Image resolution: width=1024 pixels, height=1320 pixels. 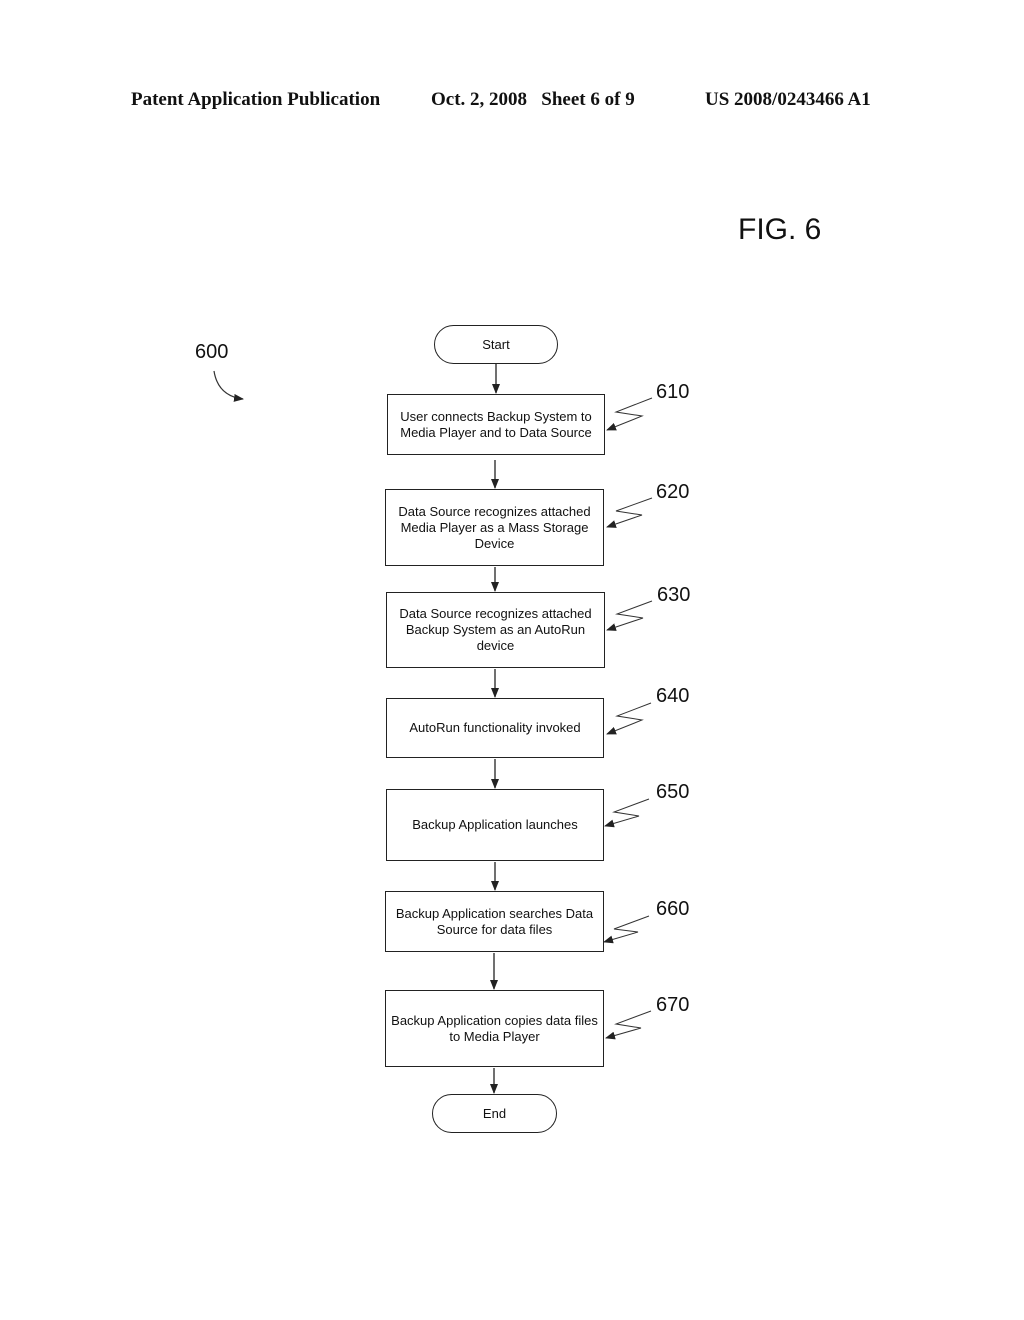 I want to click on step-670-ref: 670, so click(x=673, y=1005).